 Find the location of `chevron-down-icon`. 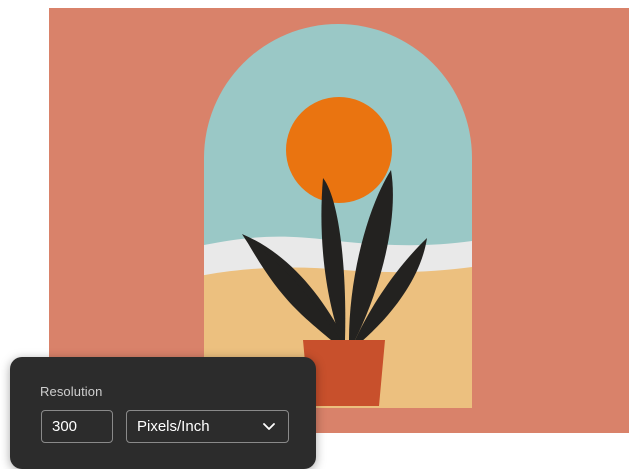

chevron-down-icon is located at coordinates (269, 427).